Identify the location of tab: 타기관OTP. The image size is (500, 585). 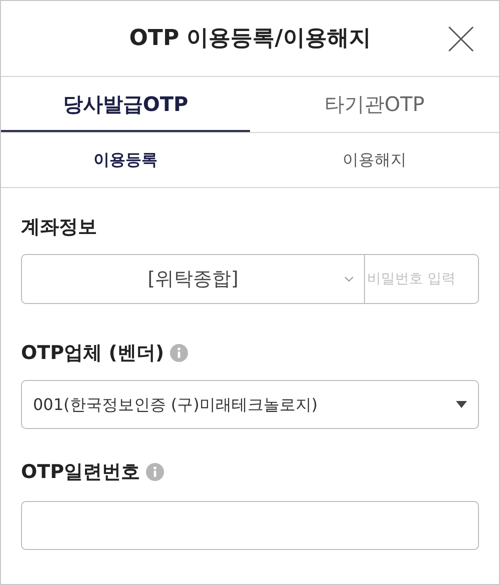
(374, 104).